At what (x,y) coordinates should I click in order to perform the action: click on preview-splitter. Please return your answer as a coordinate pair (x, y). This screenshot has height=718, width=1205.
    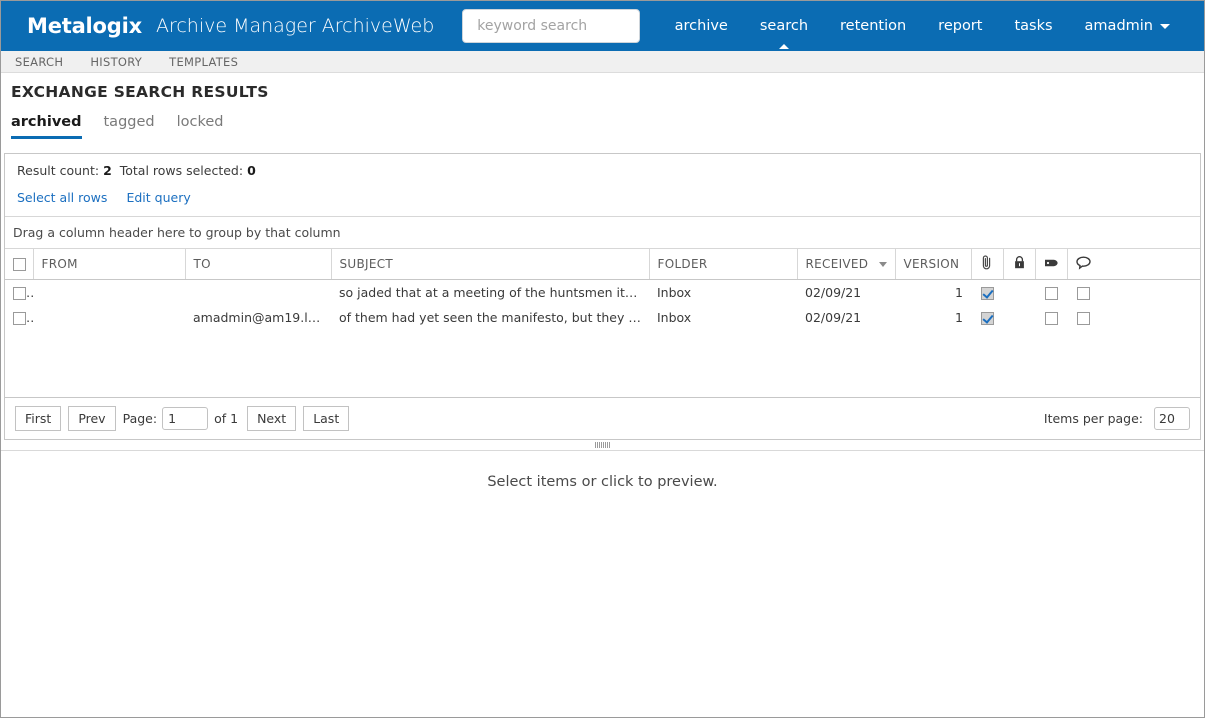
    Looking at the image, I should click on (602, 445).